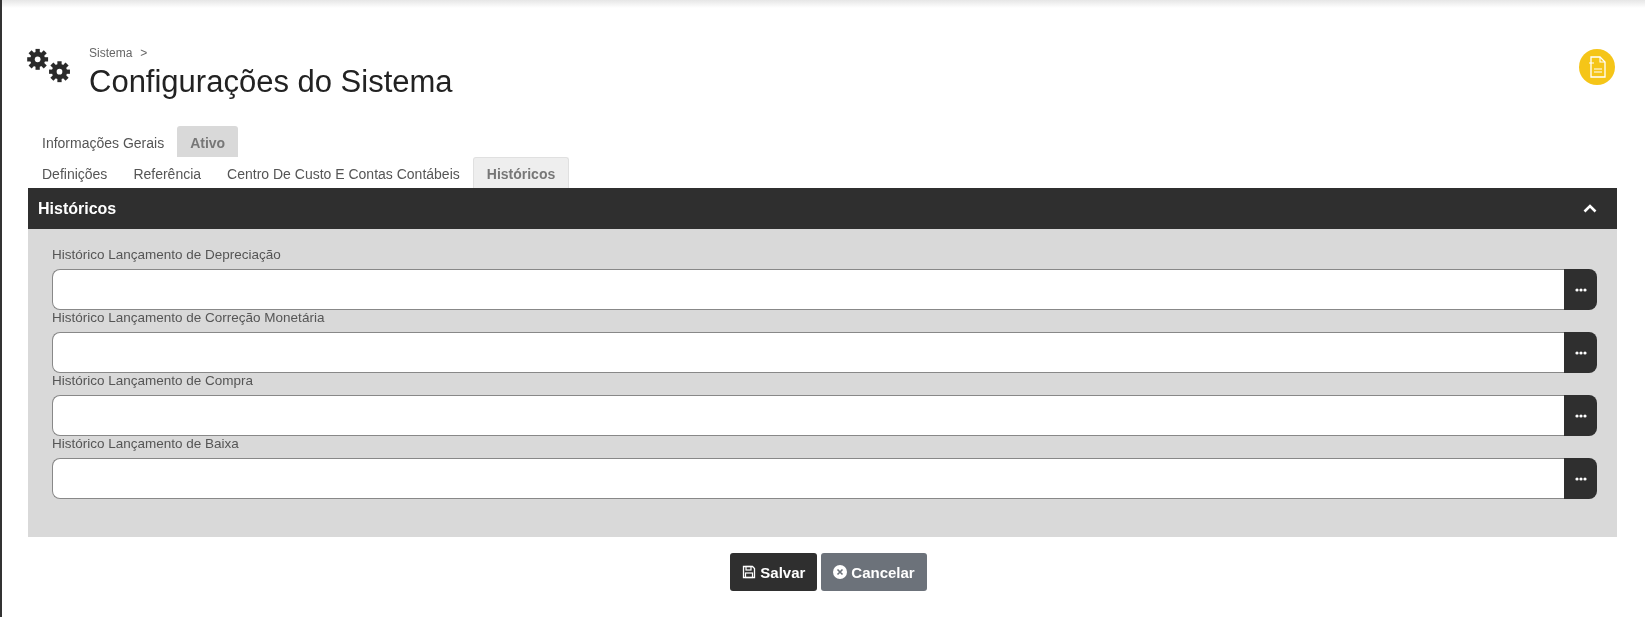  What do you see at coordinates (77, 208) in the screenshot?
I see `panel-title: Históricos` at bounding box center [77, 208].